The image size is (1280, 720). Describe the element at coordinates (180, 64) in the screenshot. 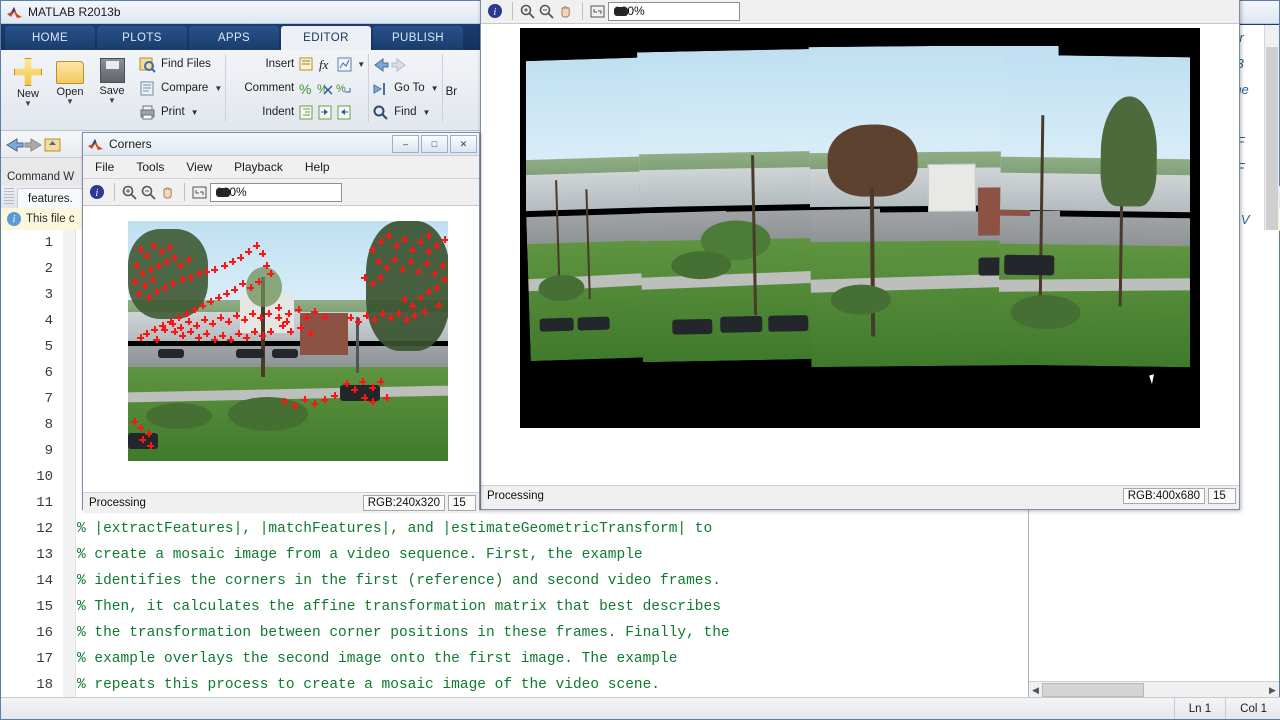

I see `find-files-button: Find Files` at that location.